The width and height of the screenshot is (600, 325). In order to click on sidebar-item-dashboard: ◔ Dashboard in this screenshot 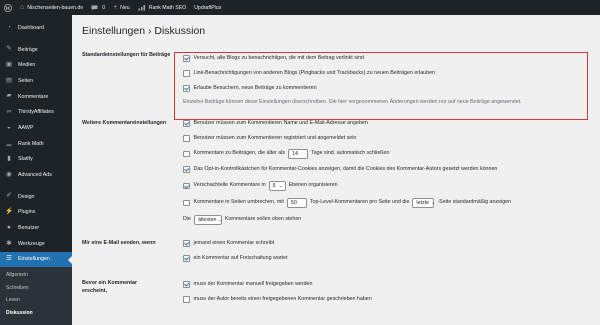, I will do `click(36, 28)`.